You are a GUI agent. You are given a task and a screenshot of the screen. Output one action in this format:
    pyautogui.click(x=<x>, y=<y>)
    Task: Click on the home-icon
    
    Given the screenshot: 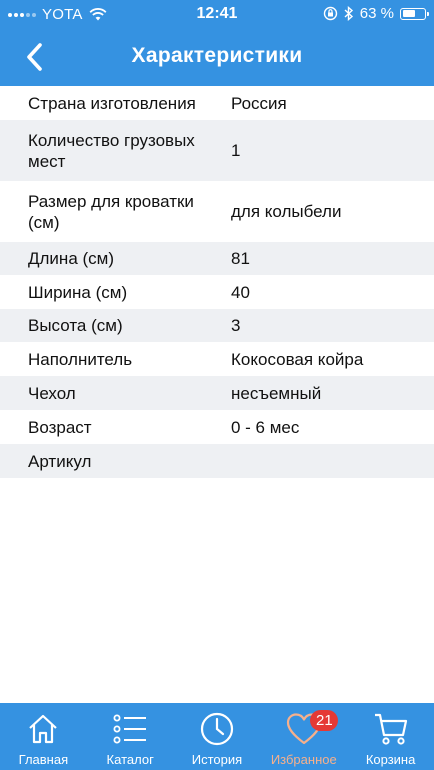 What is the action you would take?
    pyautogui.click(x=43, y=729)
    